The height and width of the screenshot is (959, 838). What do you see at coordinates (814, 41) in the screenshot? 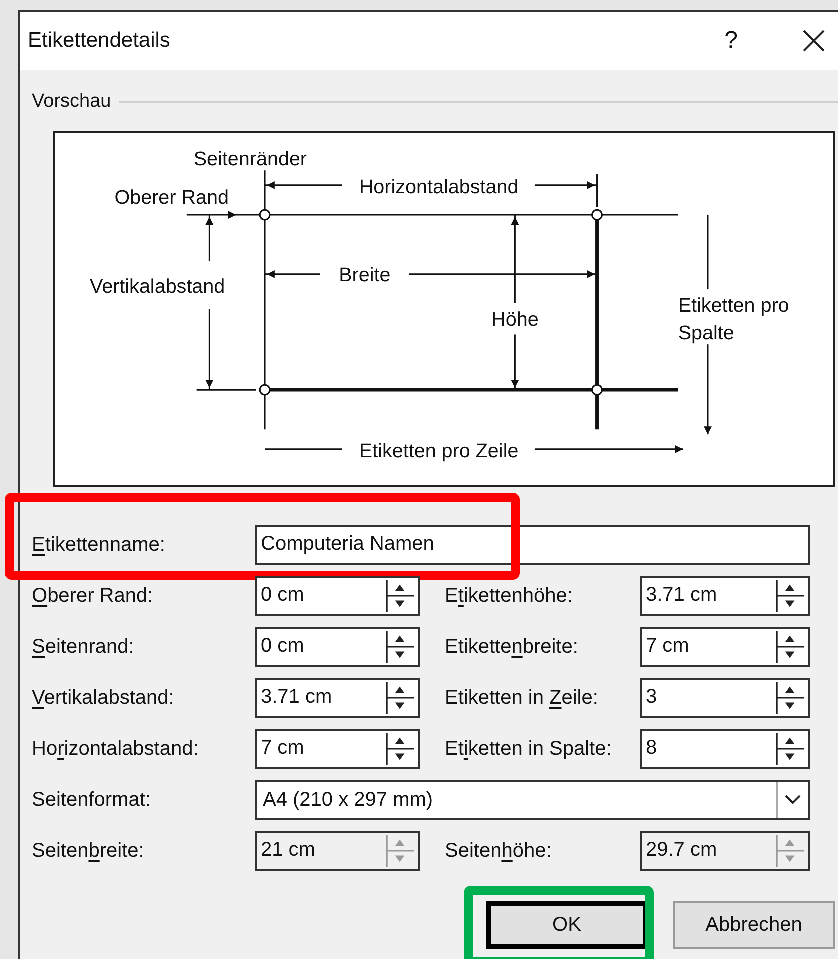
I see `close-icon` at bounding box center [814, 41].